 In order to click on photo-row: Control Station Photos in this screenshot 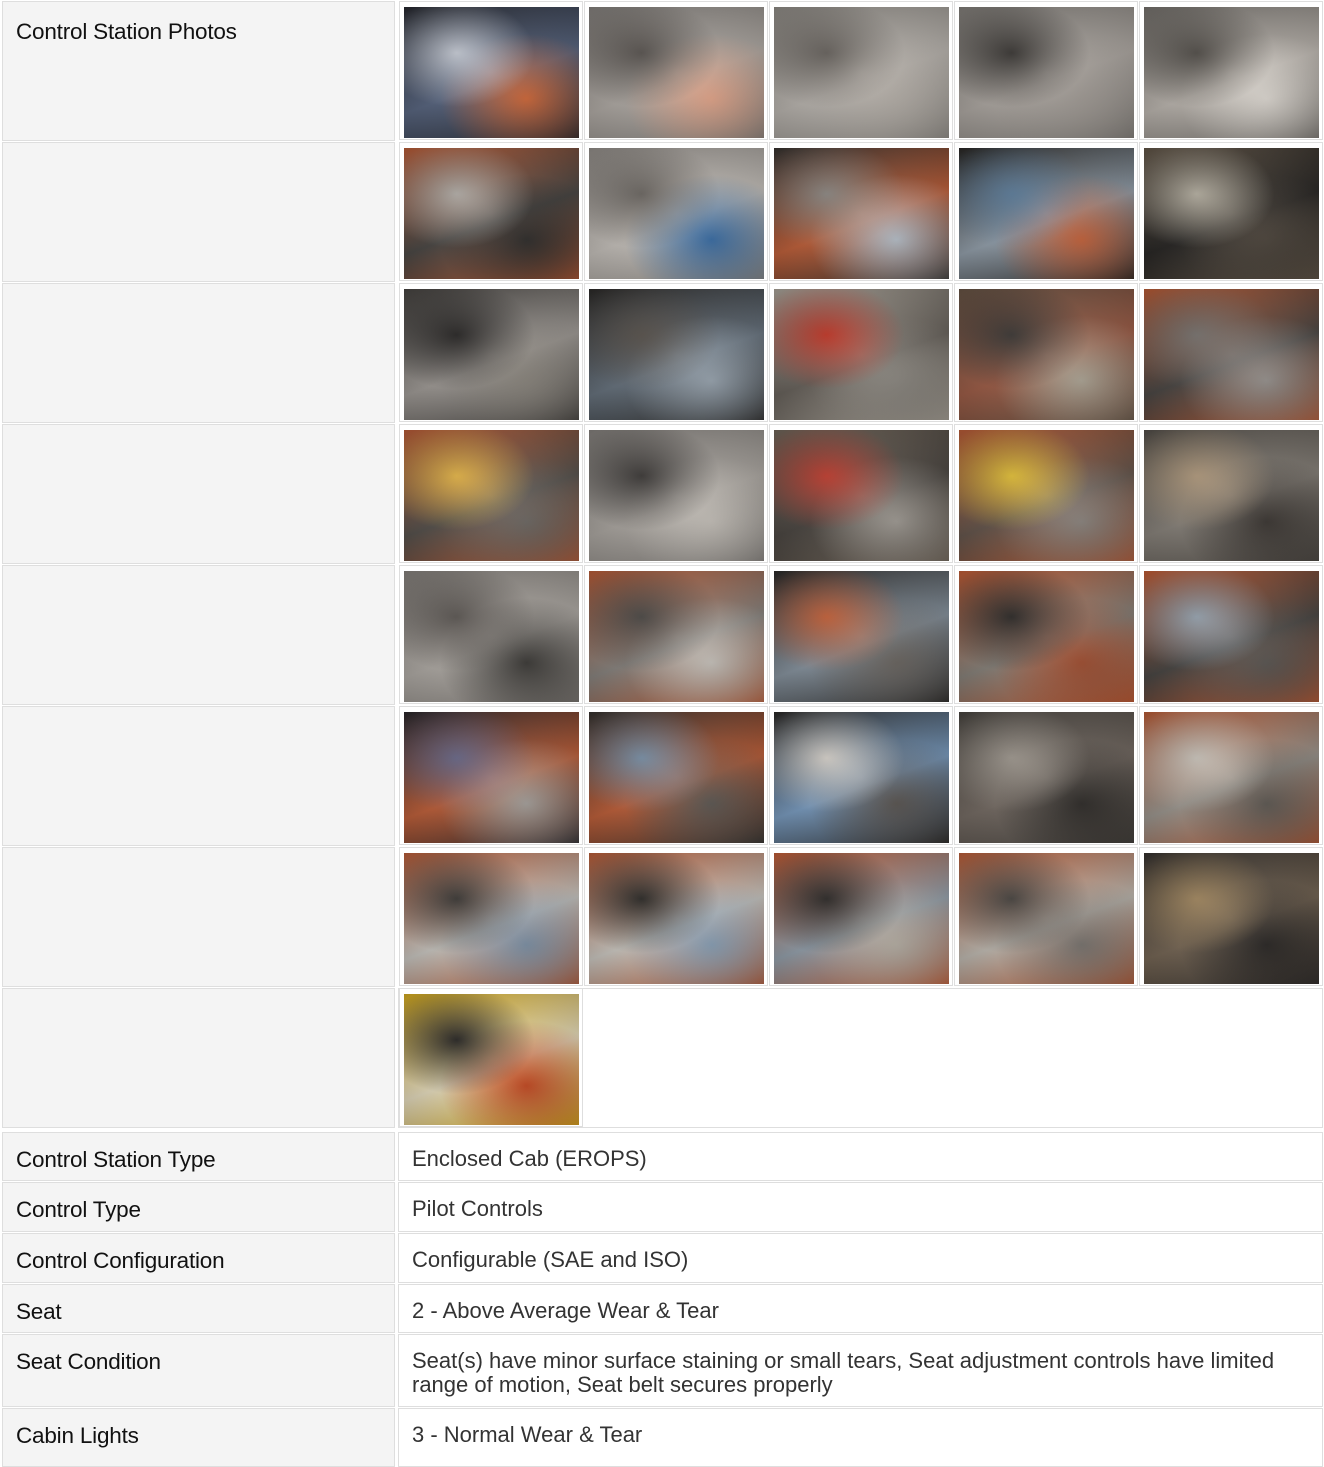, I will do `click(662, 70)`.